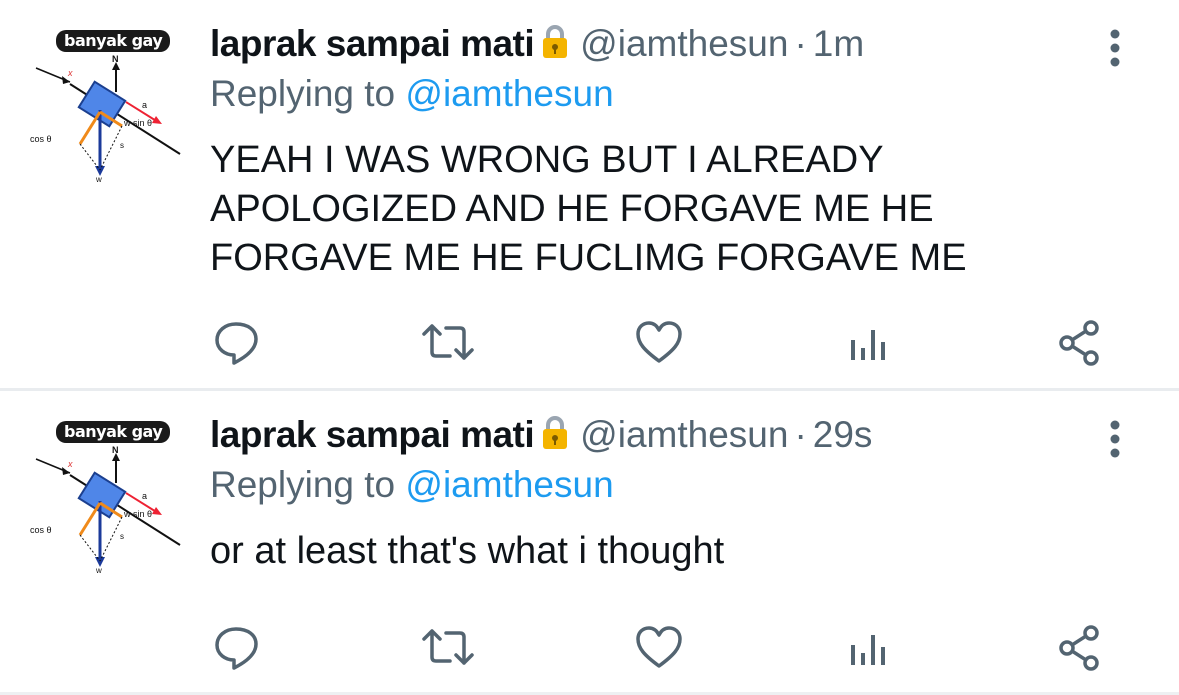 This screenshot has width=1179, height=695. What do you see at coordinates (588, 258) in the screenshot?
I see `tweet-text-line: FORGAVE ME HE FUCLIMG FORGAVE ME` at bounding box center [588, 258].